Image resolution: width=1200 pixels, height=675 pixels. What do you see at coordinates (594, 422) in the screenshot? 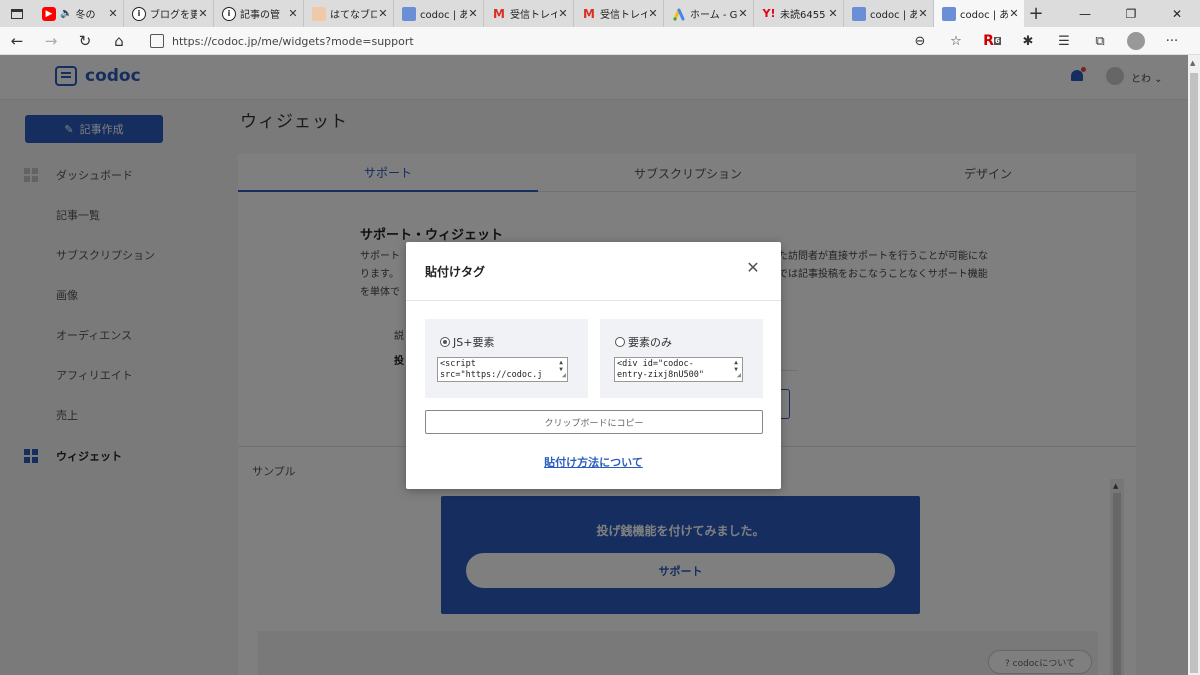
I see `copy-to-clipboard-button: クリップボードにコピー` at bounding box center [594, 422].